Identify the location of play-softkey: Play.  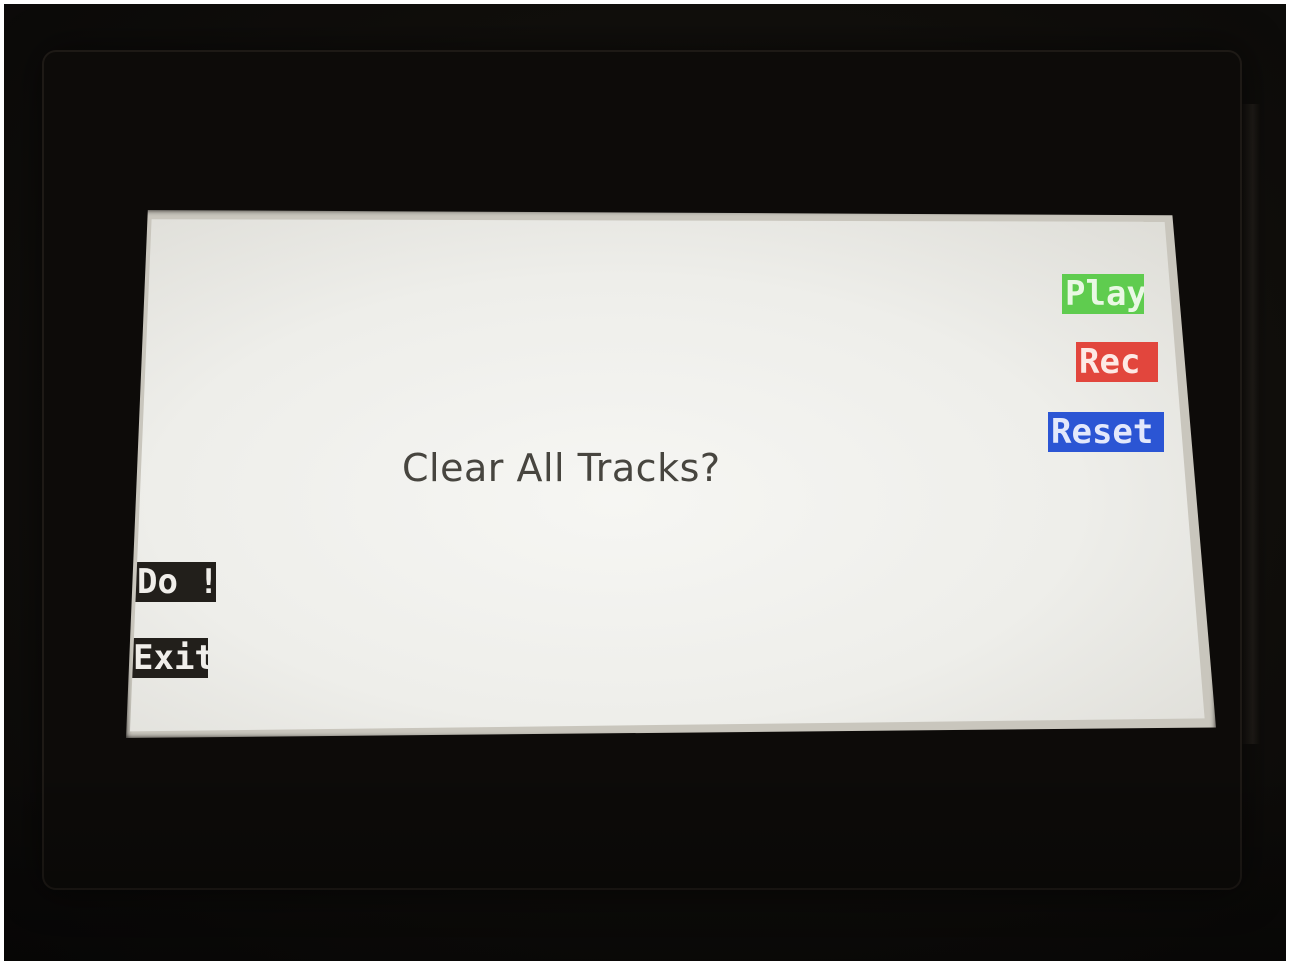
(1103, 294).